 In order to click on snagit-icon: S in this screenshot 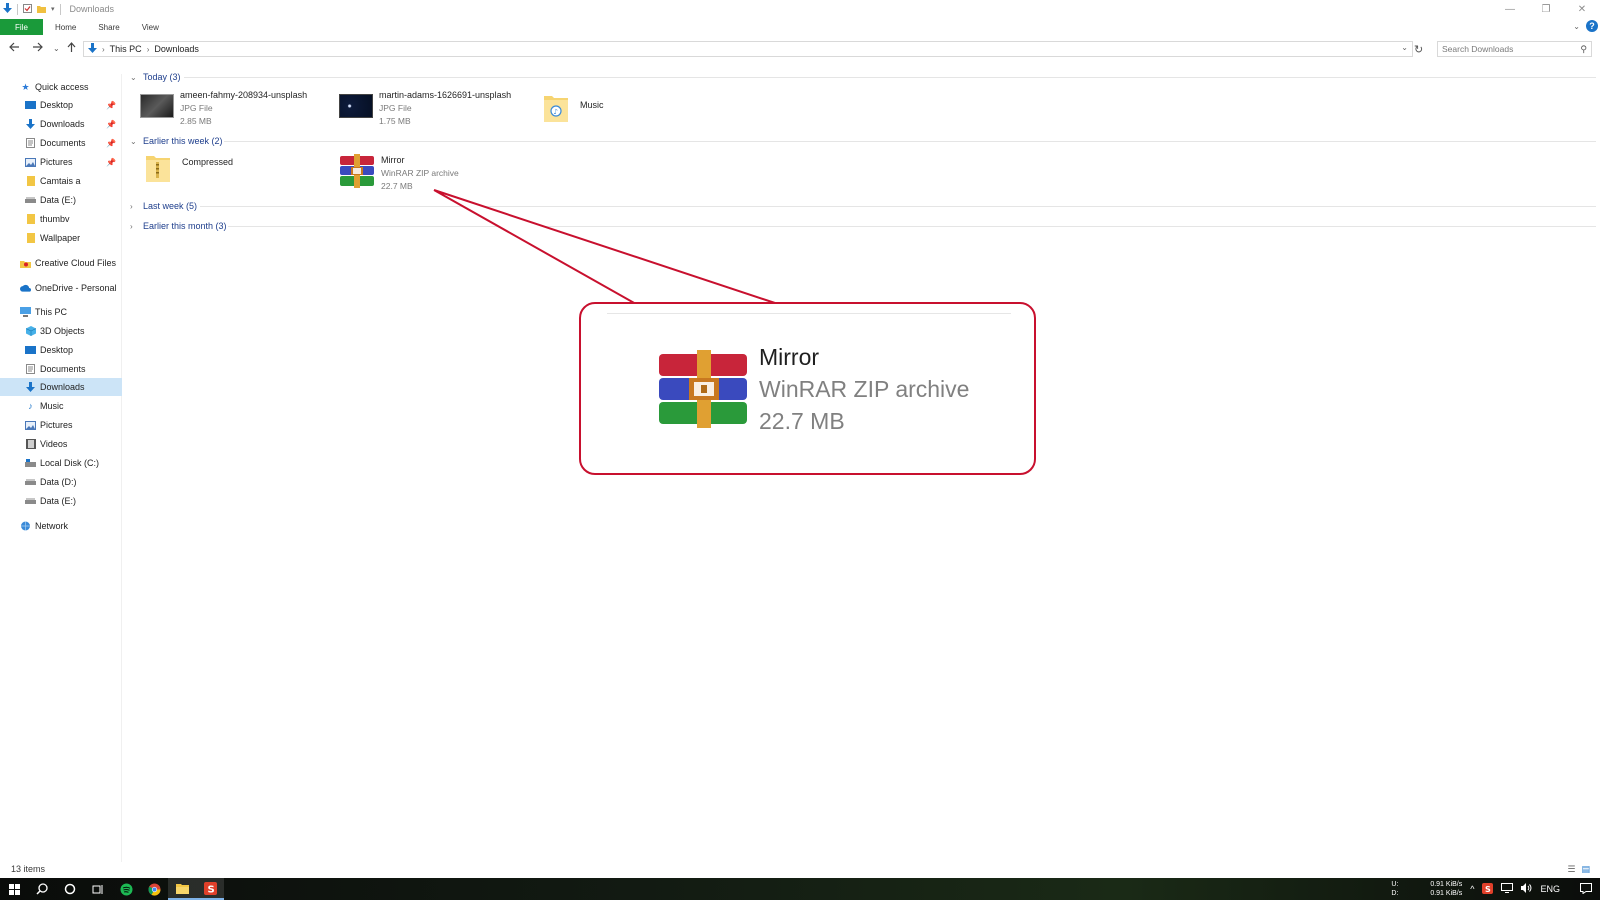, I will do `click(210, 889)`.